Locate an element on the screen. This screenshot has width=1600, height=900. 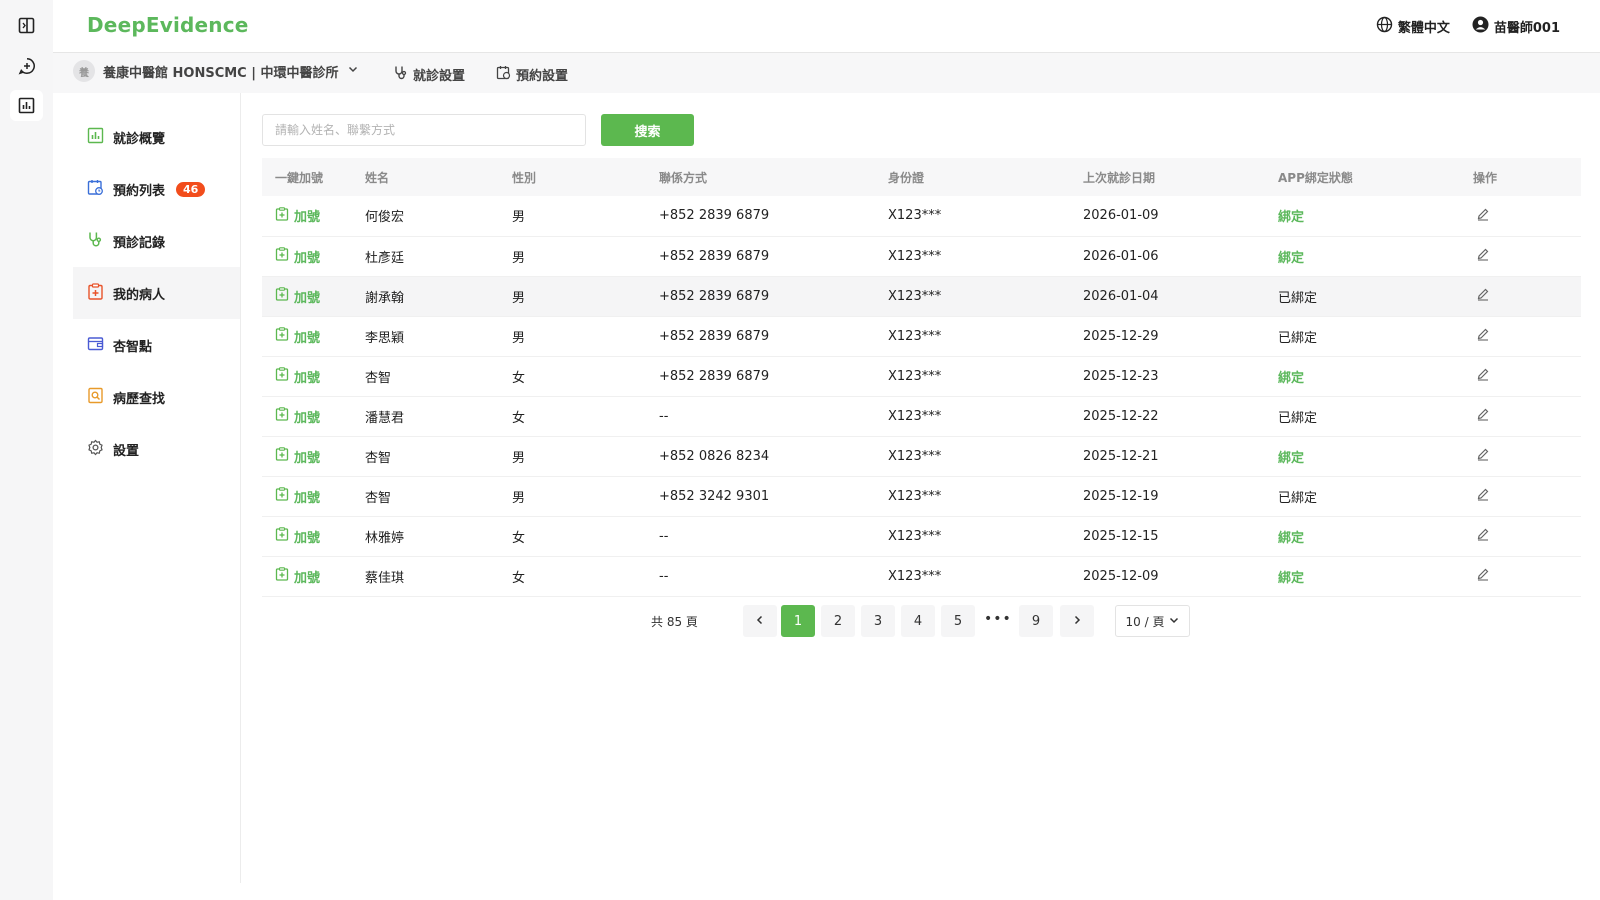
table-row: 加號 林雅婷 女 -- X123*** 2025-12-15 綁定 is located at coordinates (921, 536).